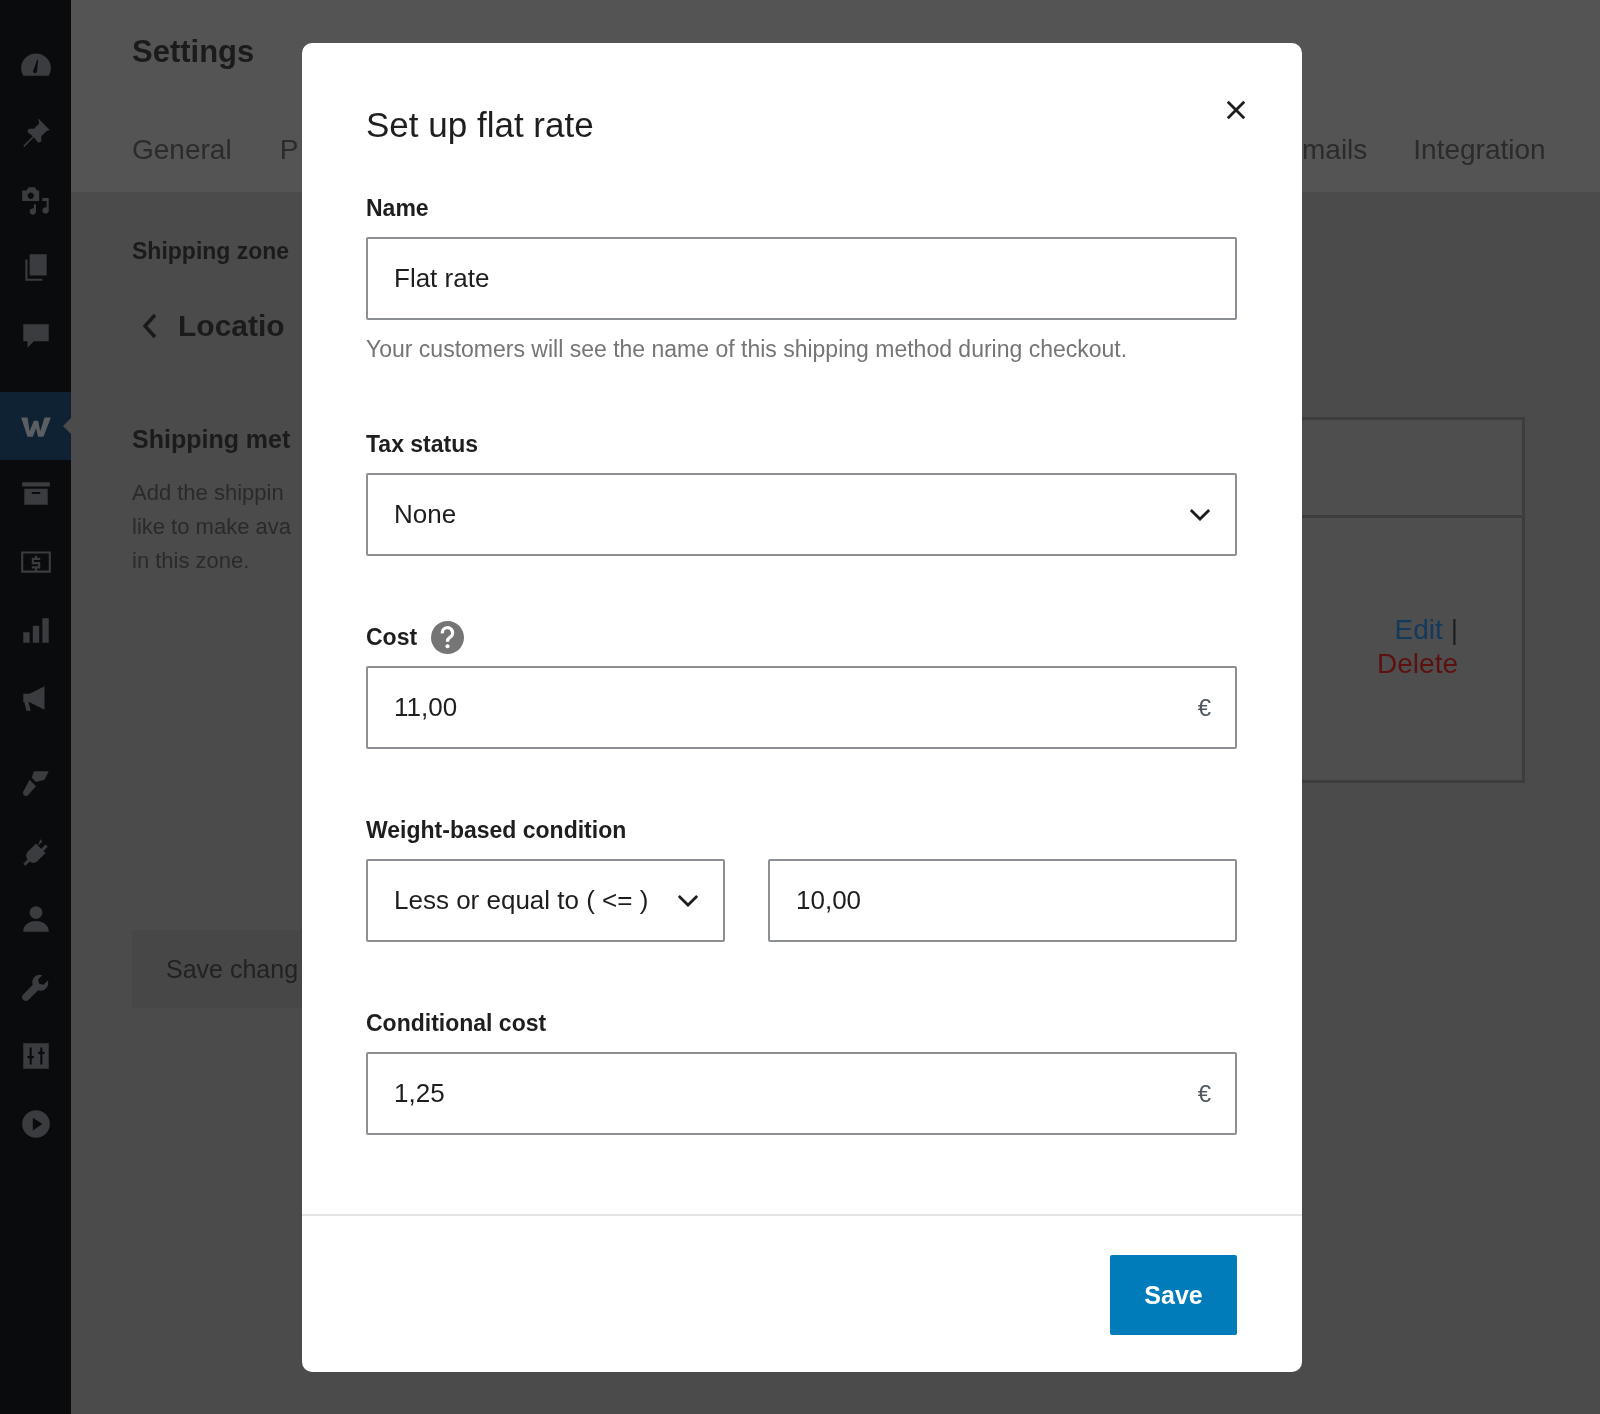 This screenshot has height=1414, width=1600. Describe the element at coordinates (194, 52) in the screenshot. I see `page-title: Settings` at that location.